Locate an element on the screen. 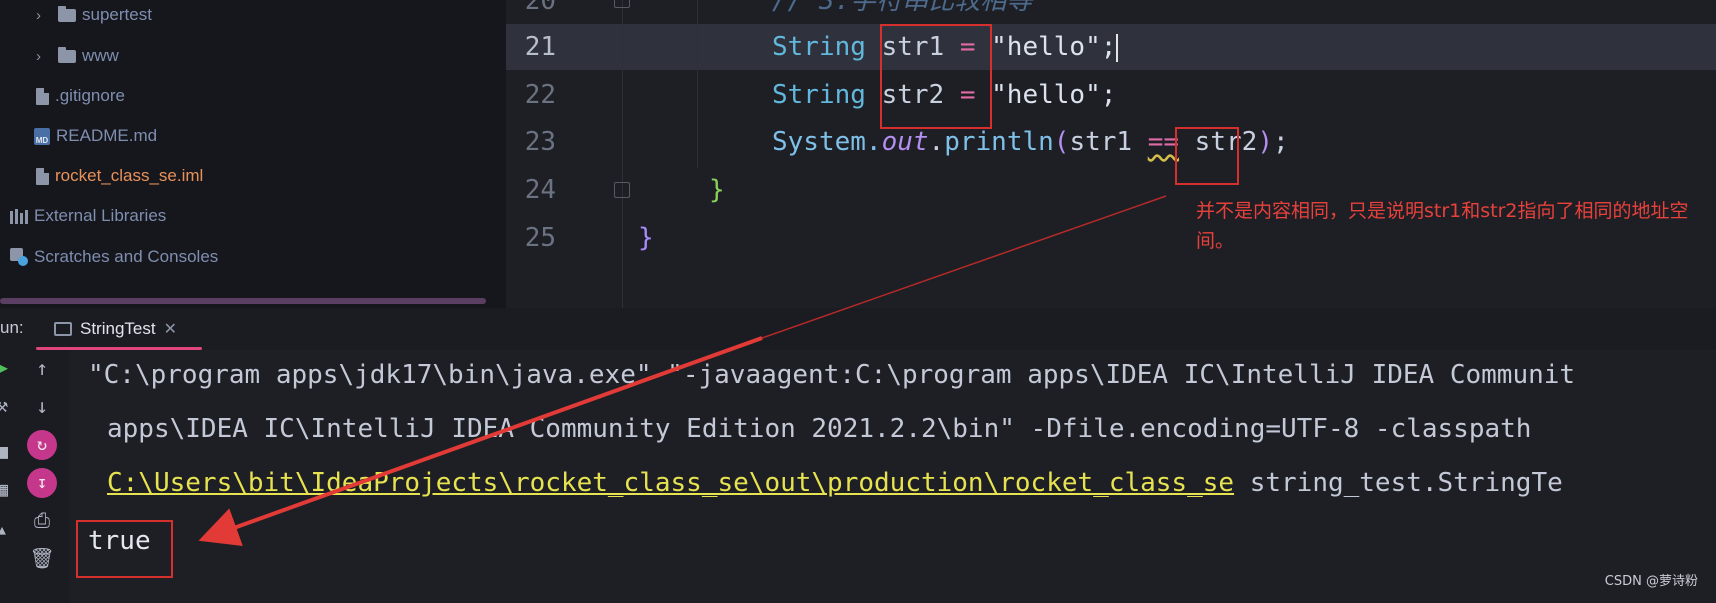  code-comment: // 3.字符串比较相等 is located at coordinates (902, 8).